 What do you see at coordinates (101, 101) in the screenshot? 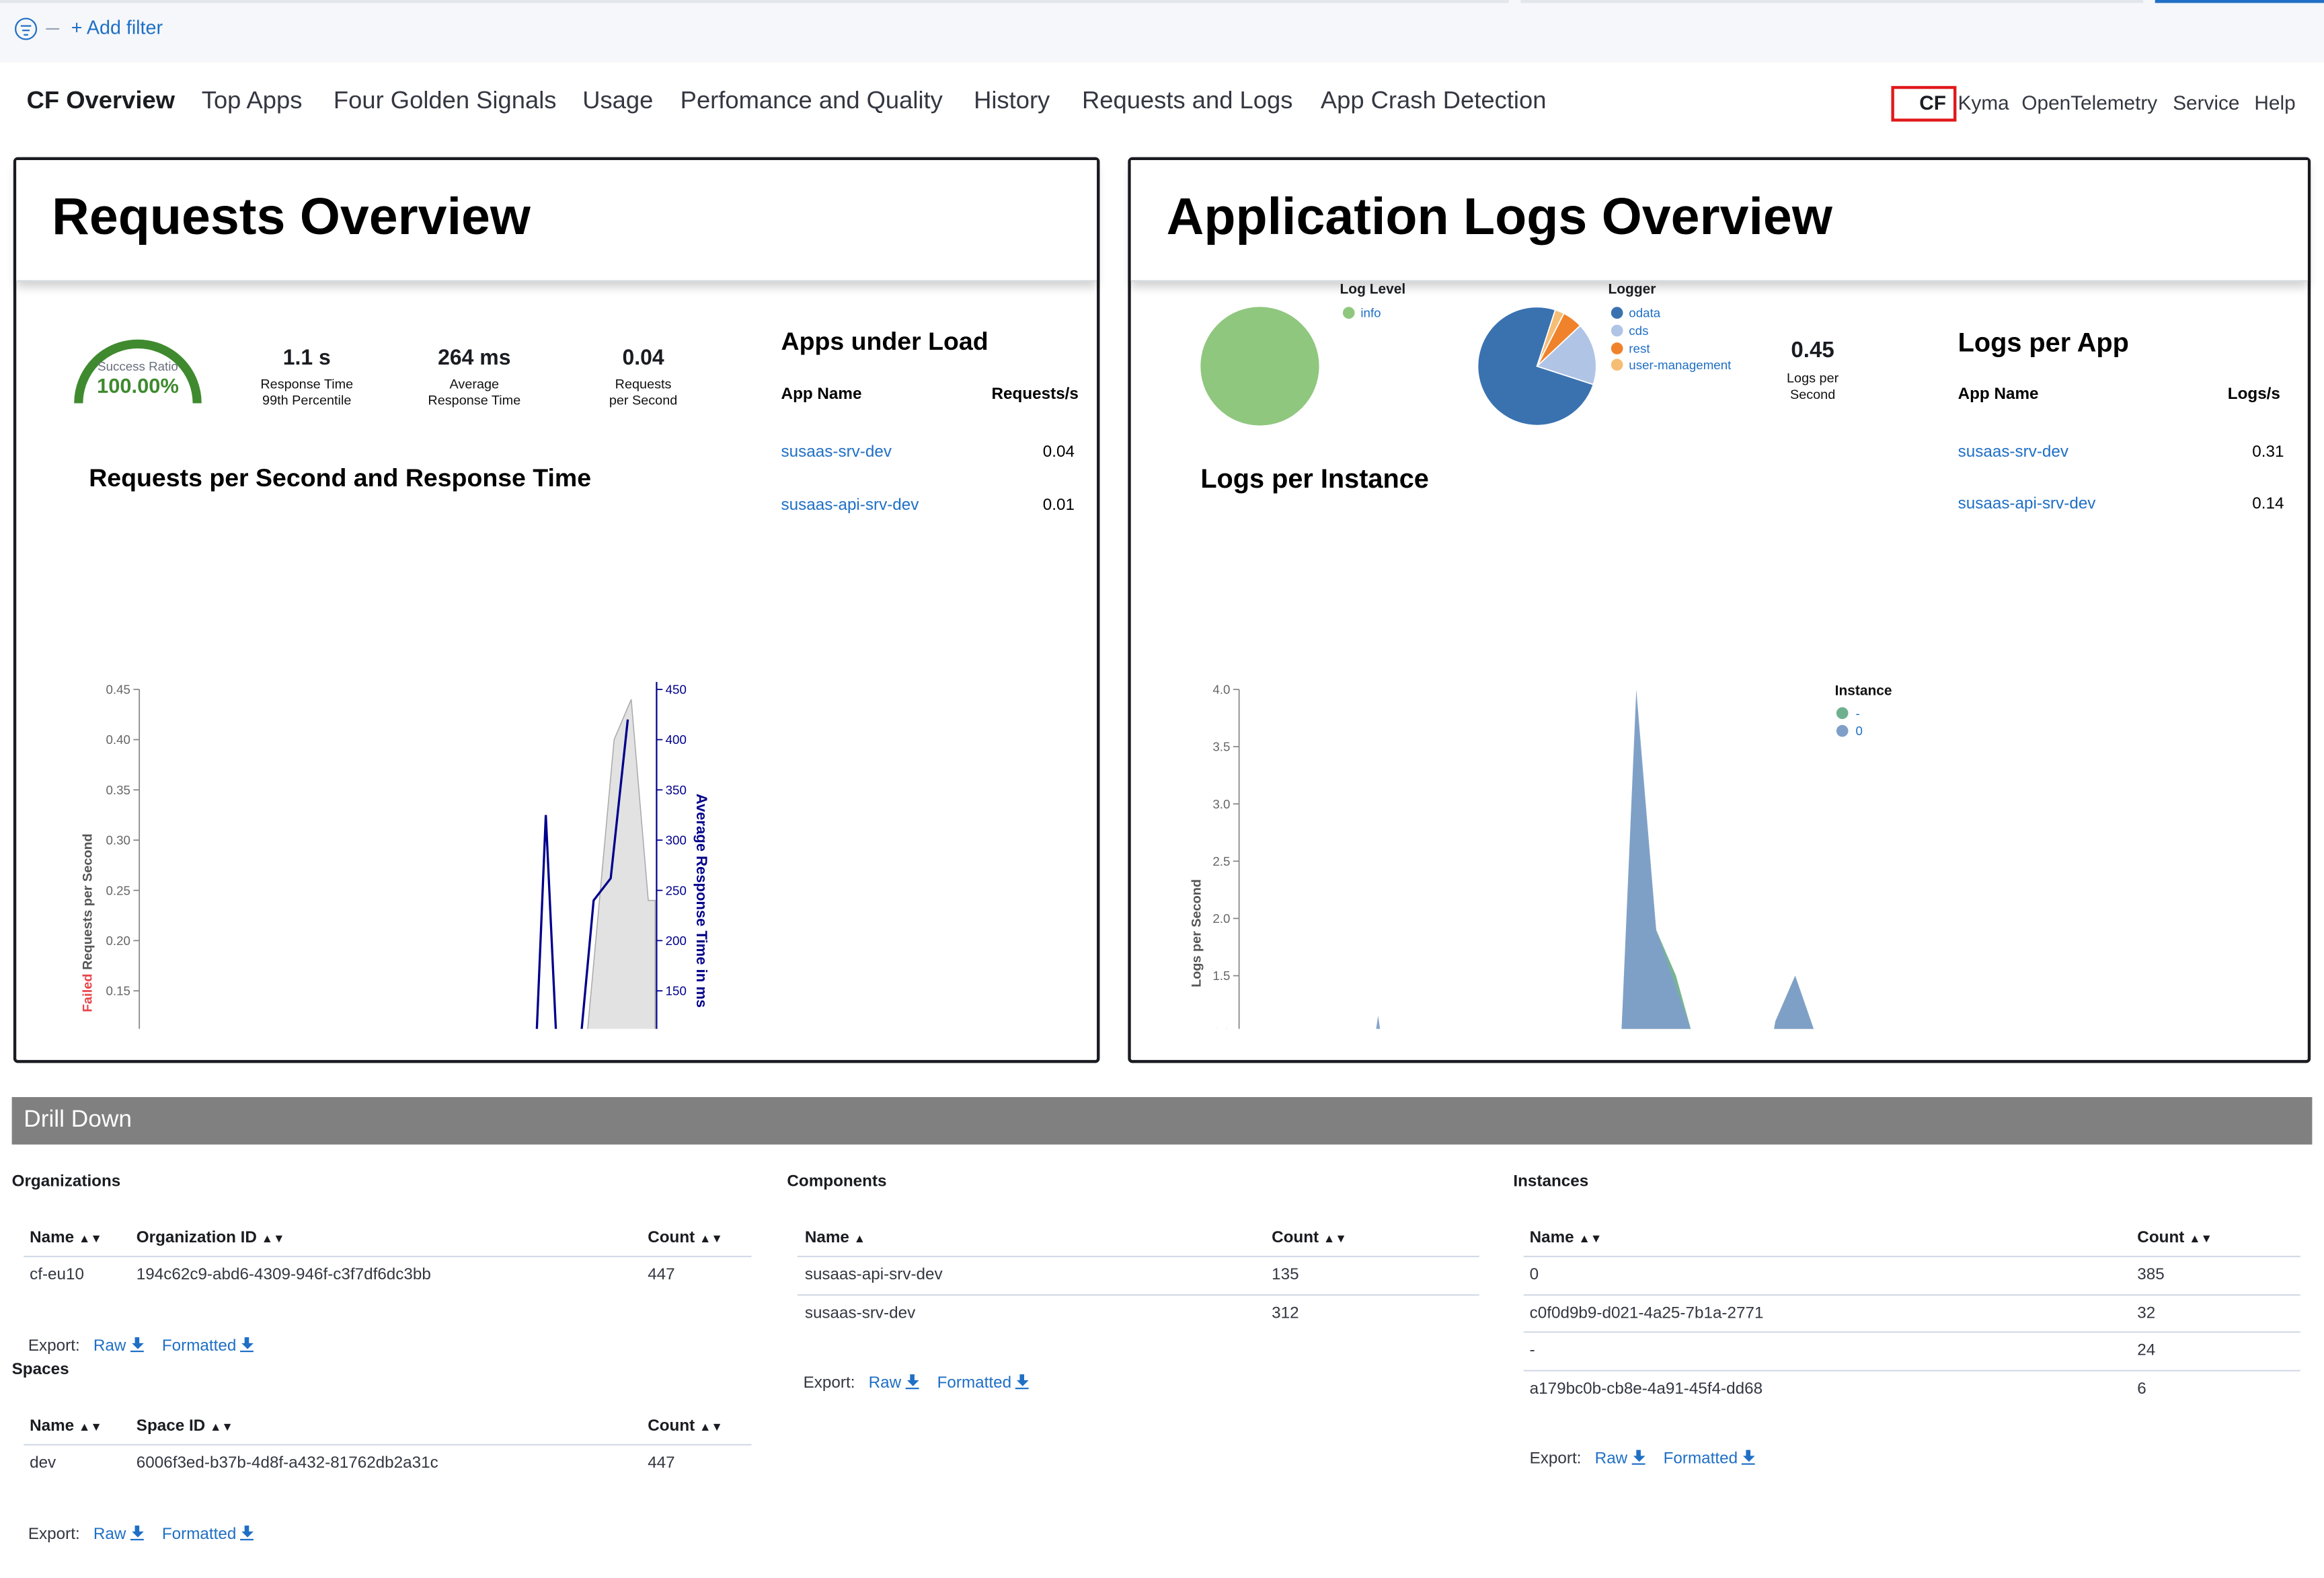
I see `tab-cf-overview: CF Overview` at bounding box center [101, 101].